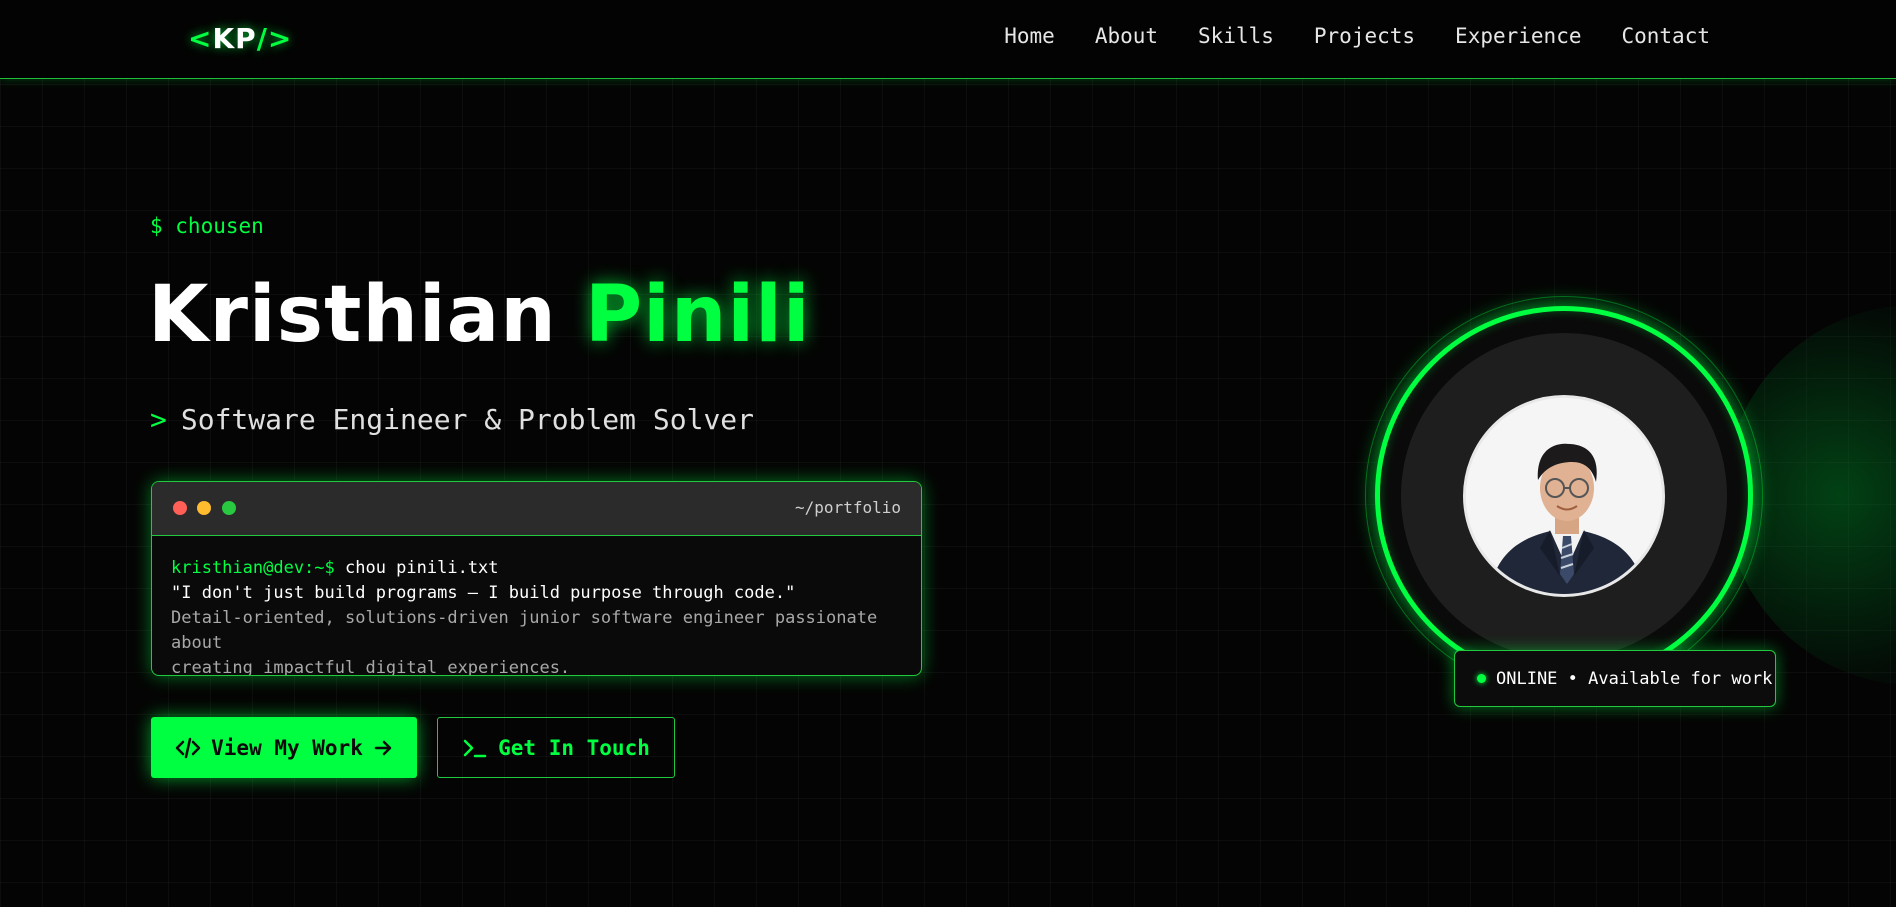 This screenshot has height=907, width=1896. Describe the element at coordinates (1518, 36) in the screenshot. I see `nav-link-experience: Experience` at that location.